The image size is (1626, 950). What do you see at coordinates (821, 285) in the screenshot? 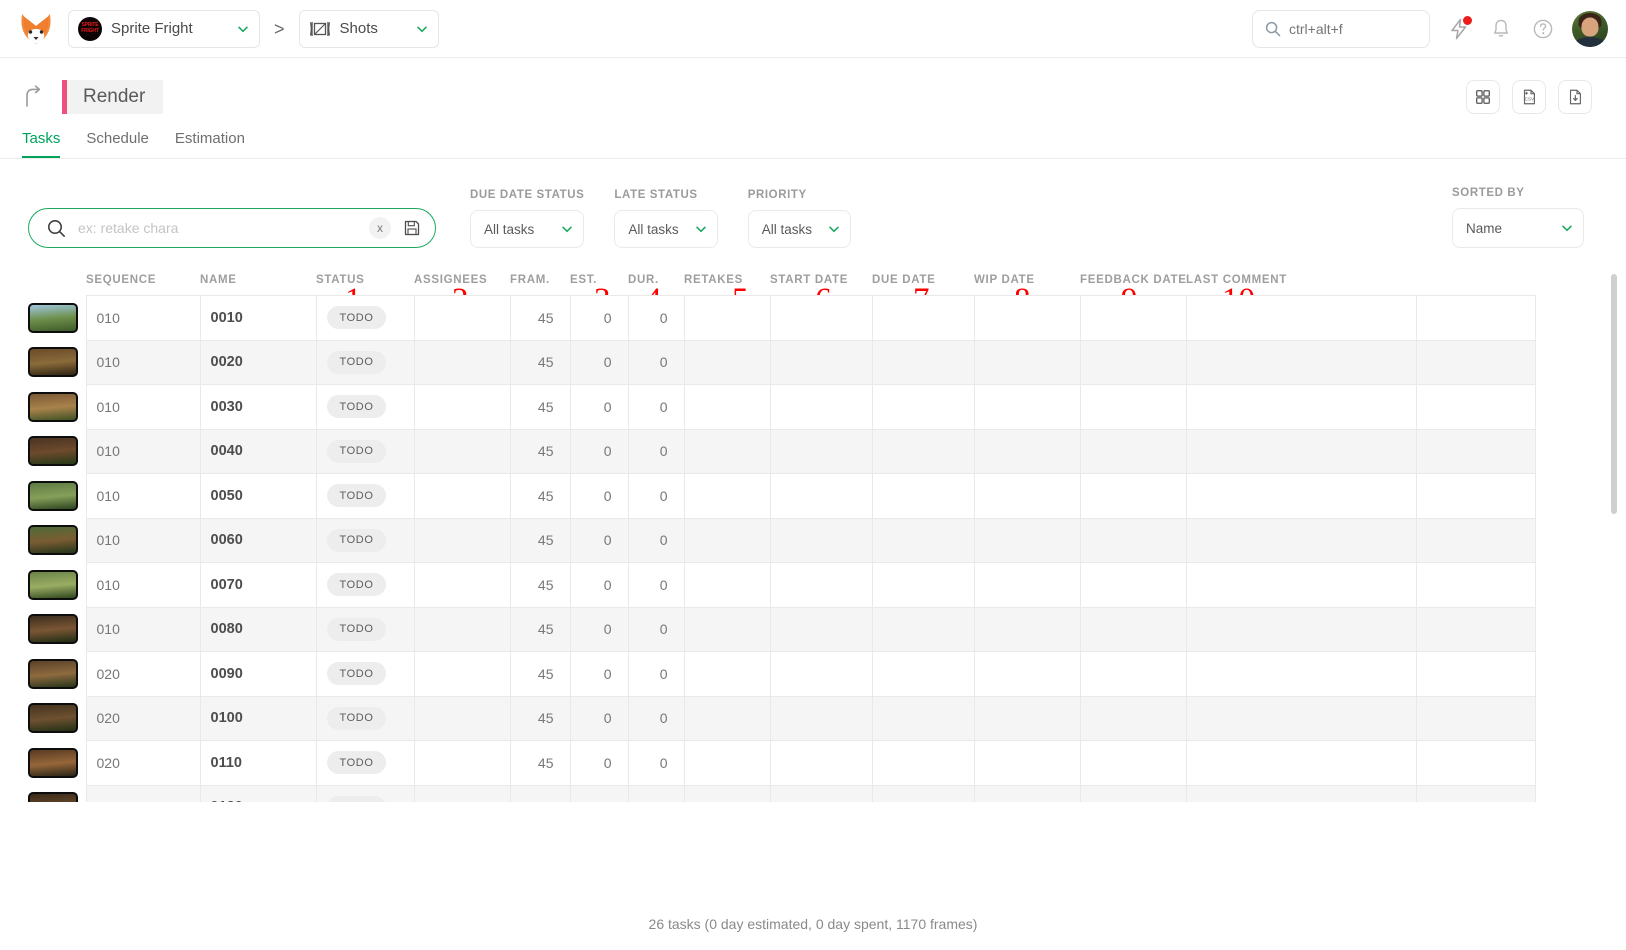
I see `th-start-date: START DATE` at bounding box center [821, 285].